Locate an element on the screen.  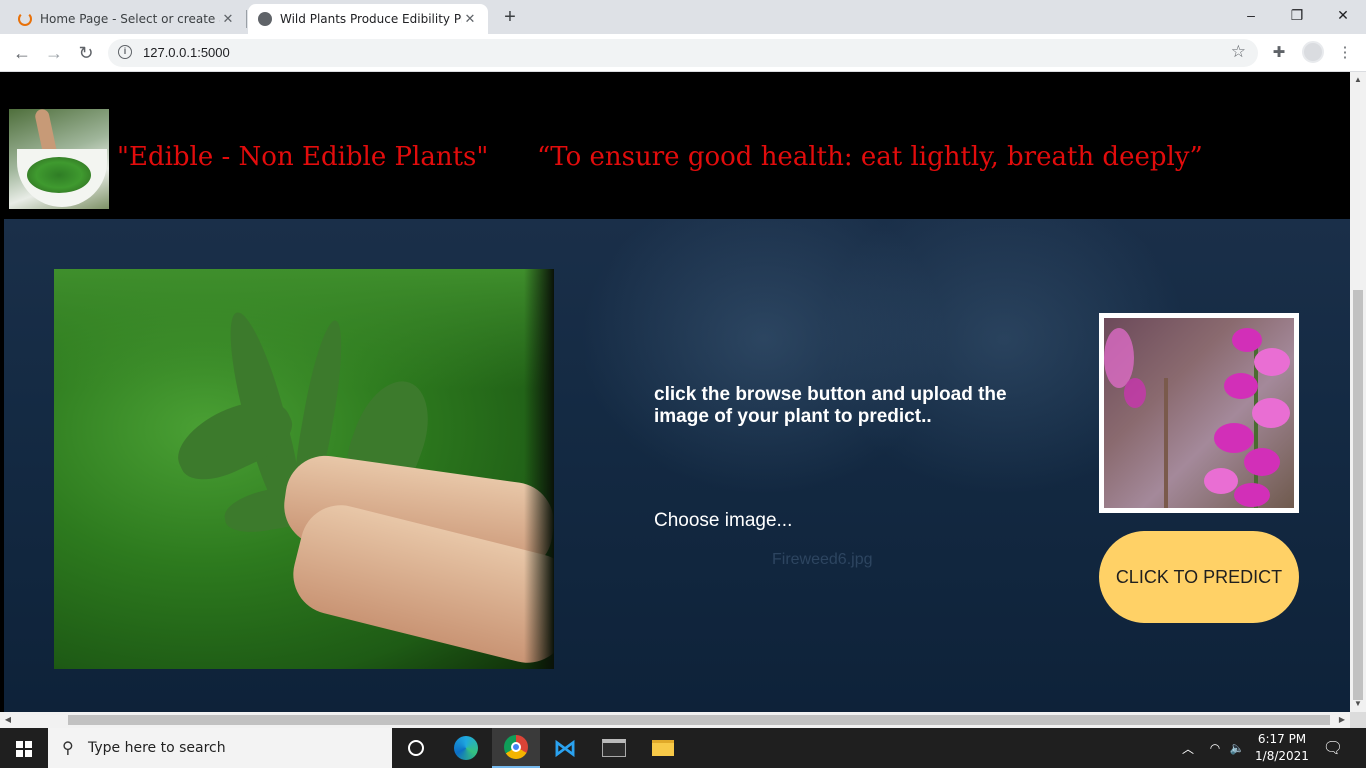
menu-kebab-icon: ⋮ is located at coordinates (1345, 53).